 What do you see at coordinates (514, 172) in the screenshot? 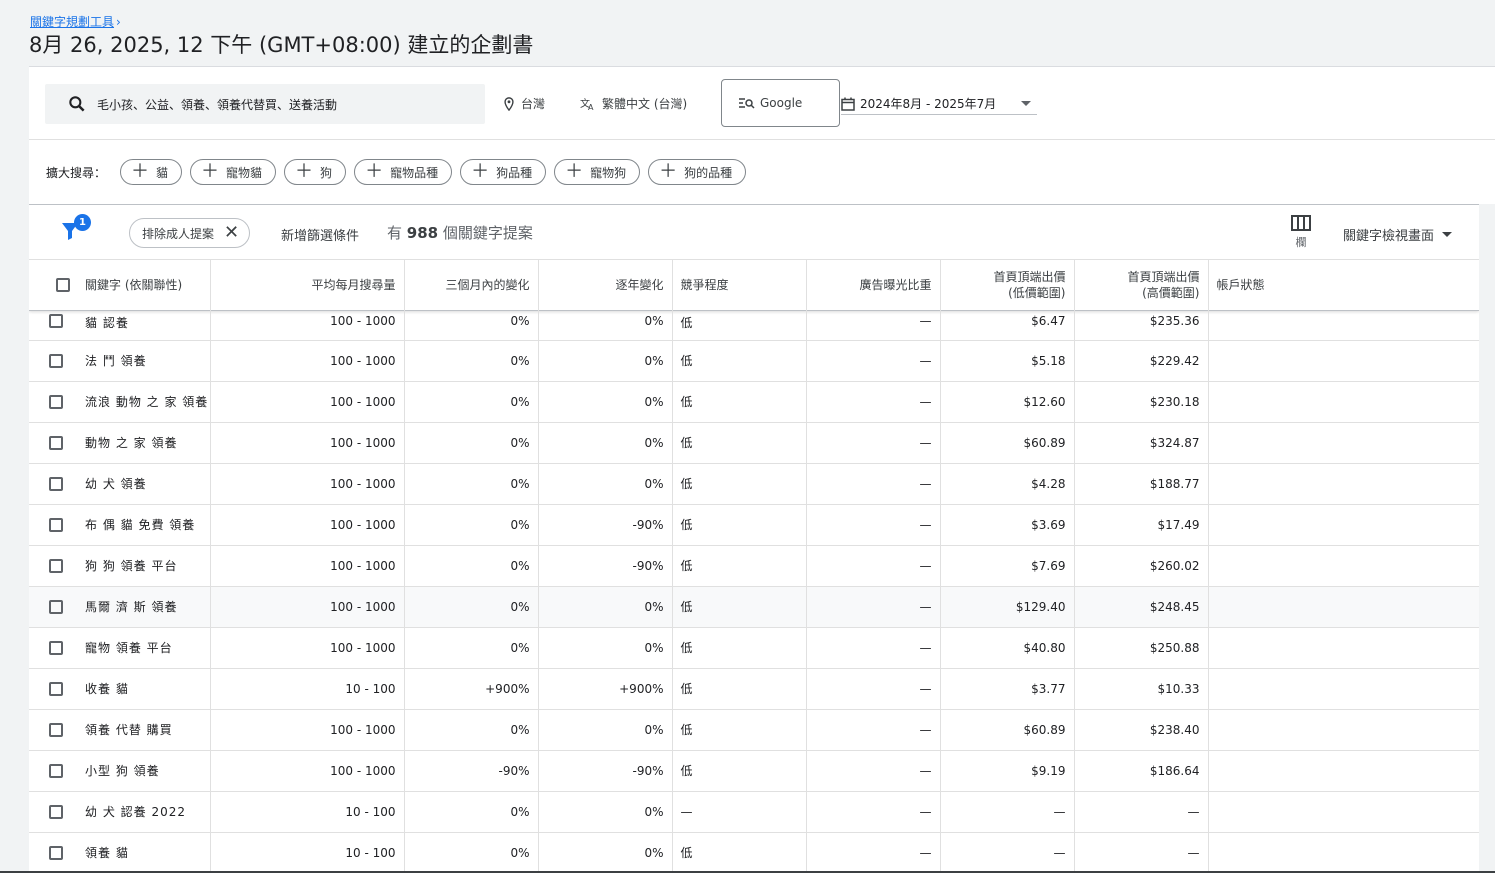
I see `expand-chip-label: 狗品種` at bounding box center [514, 172].